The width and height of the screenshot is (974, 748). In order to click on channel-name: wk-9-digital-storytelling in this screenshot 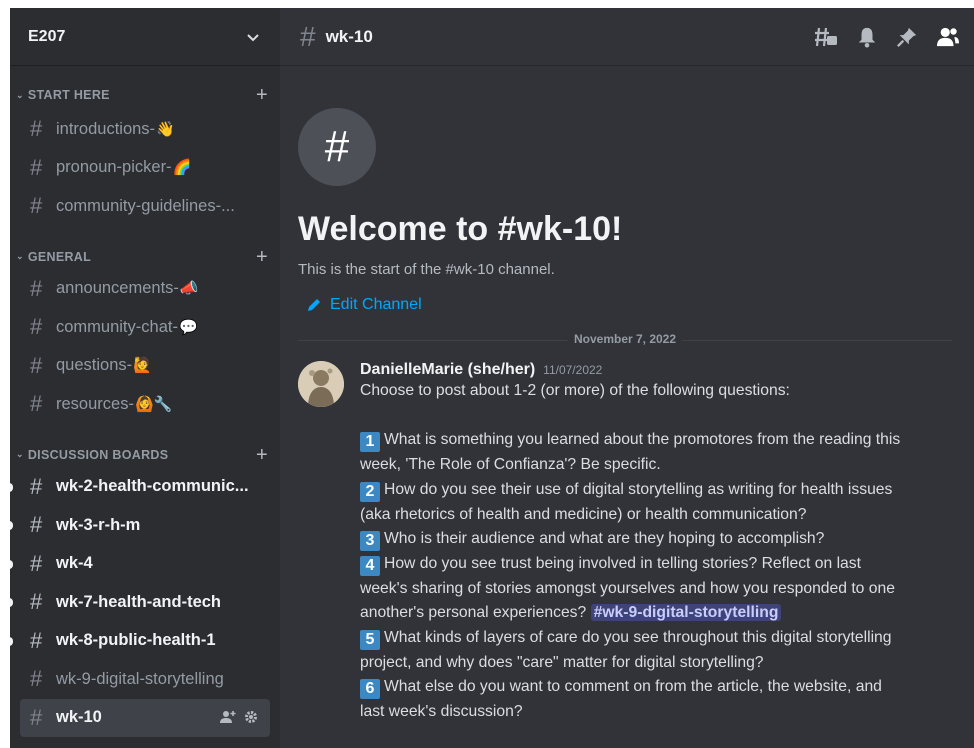, I will do `click(140, 678)`.